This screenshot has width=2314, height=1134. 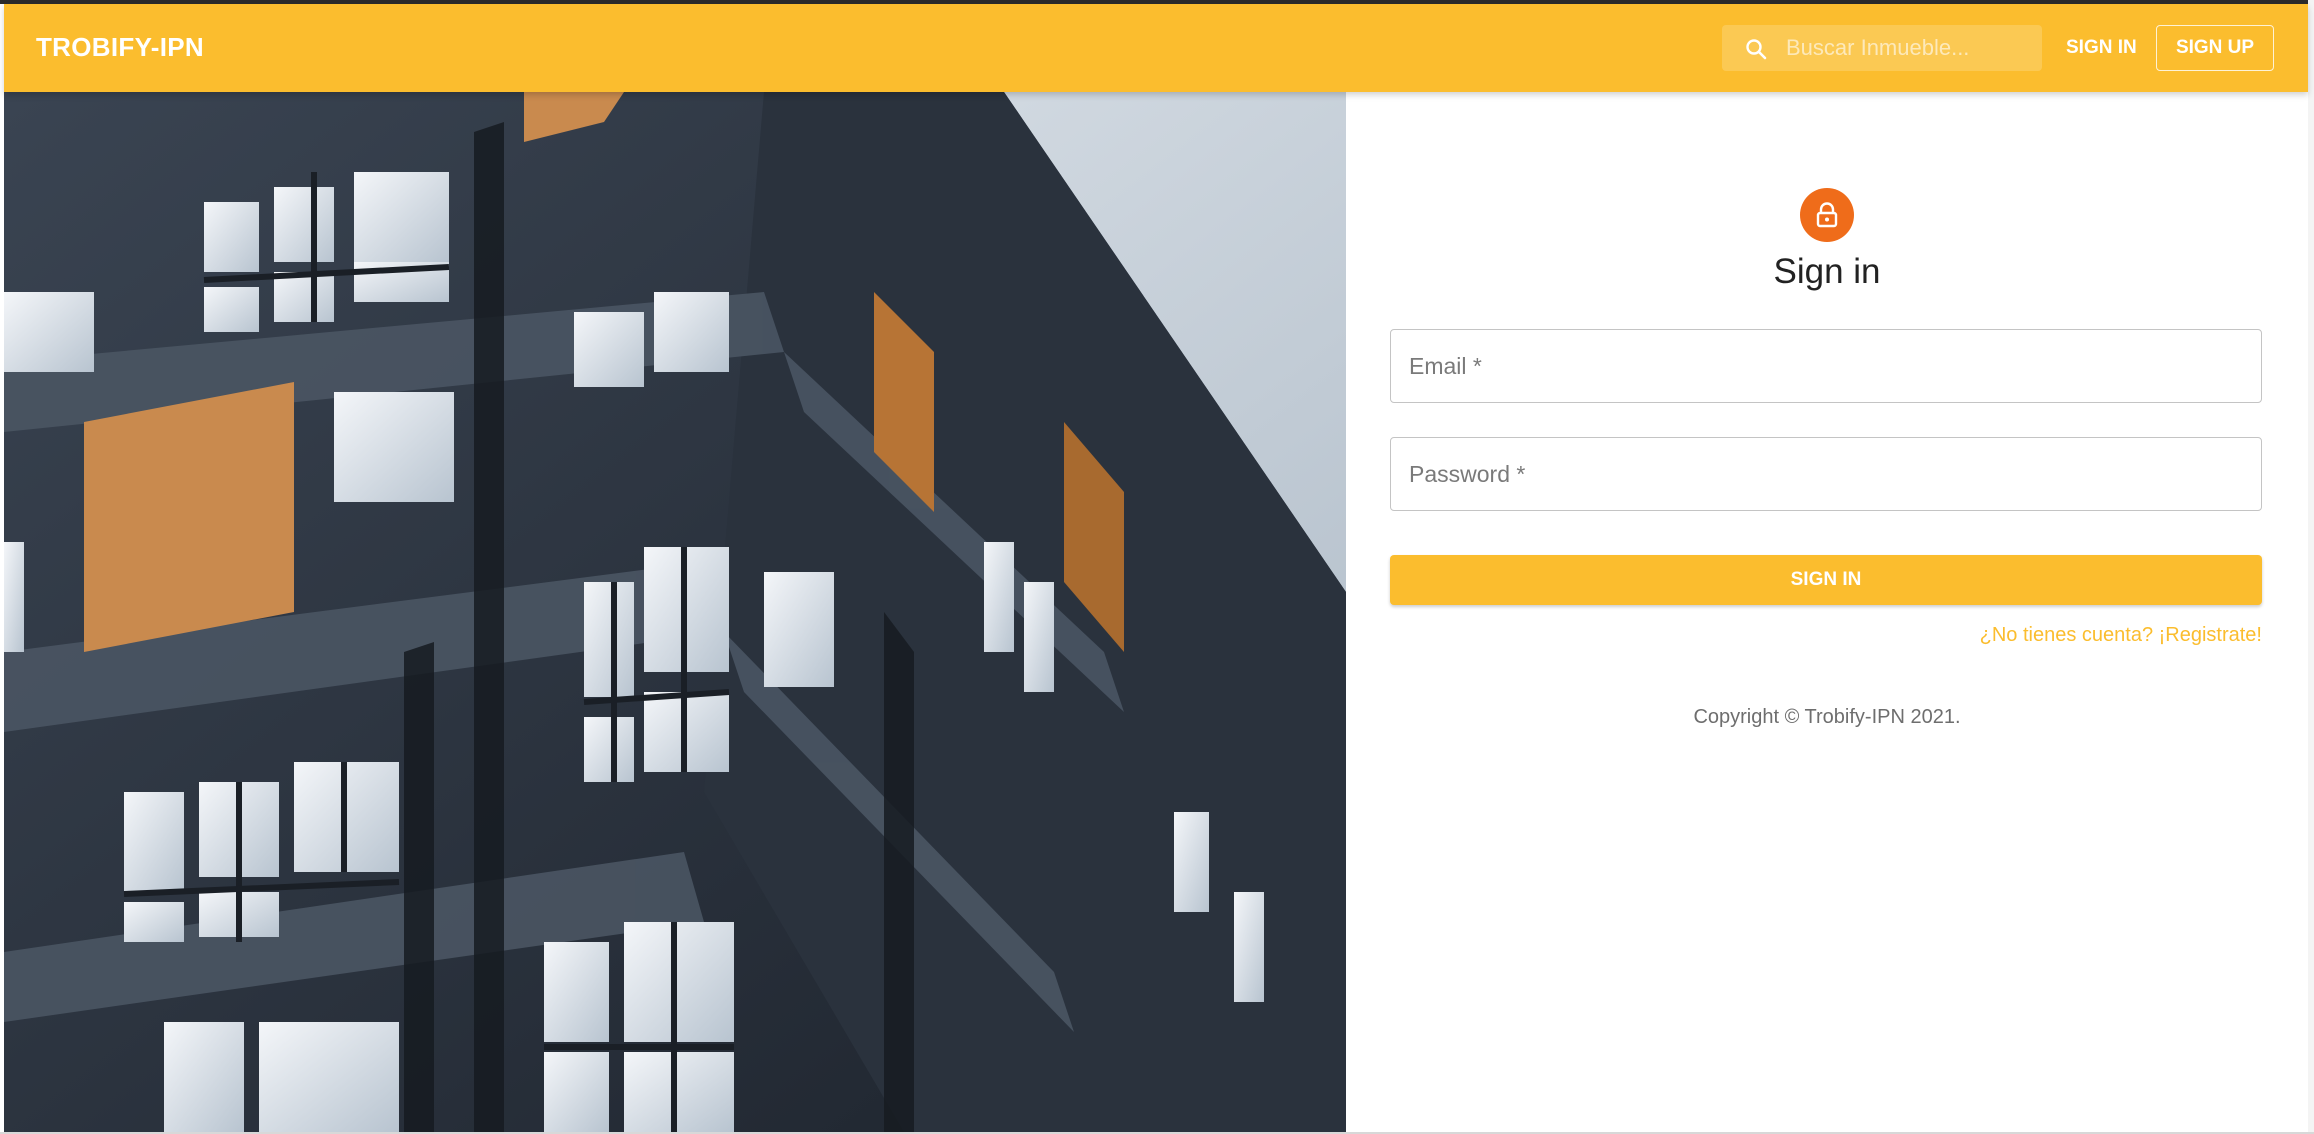 I want to click on lock-avatar, so click(x=1827, y=215).